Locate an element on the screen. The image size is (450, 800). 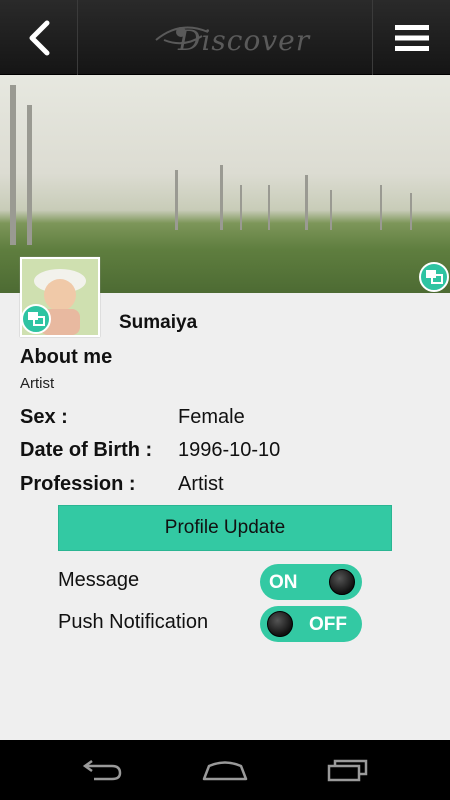
chevron-left-icon is located at coordinates (39, 37).